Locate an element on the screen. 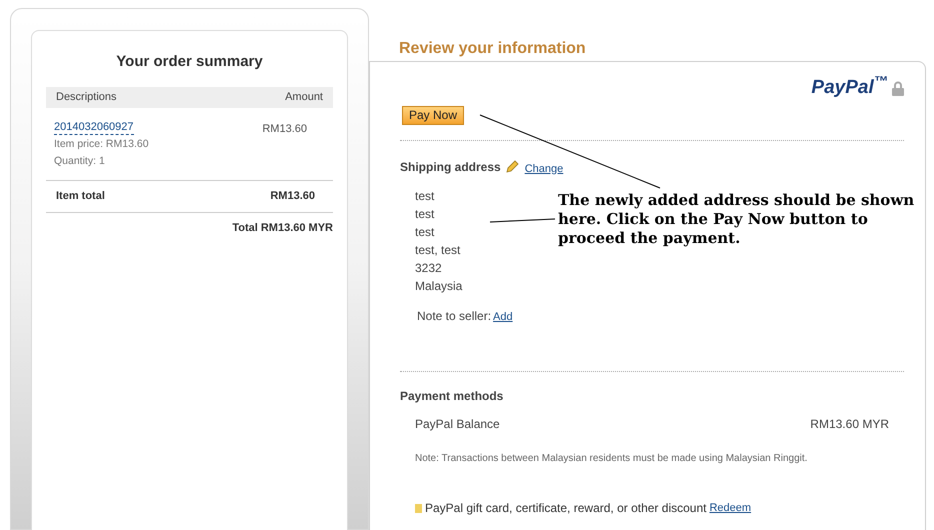  note-label: Note to seller: is located at coordinates (454, 316).